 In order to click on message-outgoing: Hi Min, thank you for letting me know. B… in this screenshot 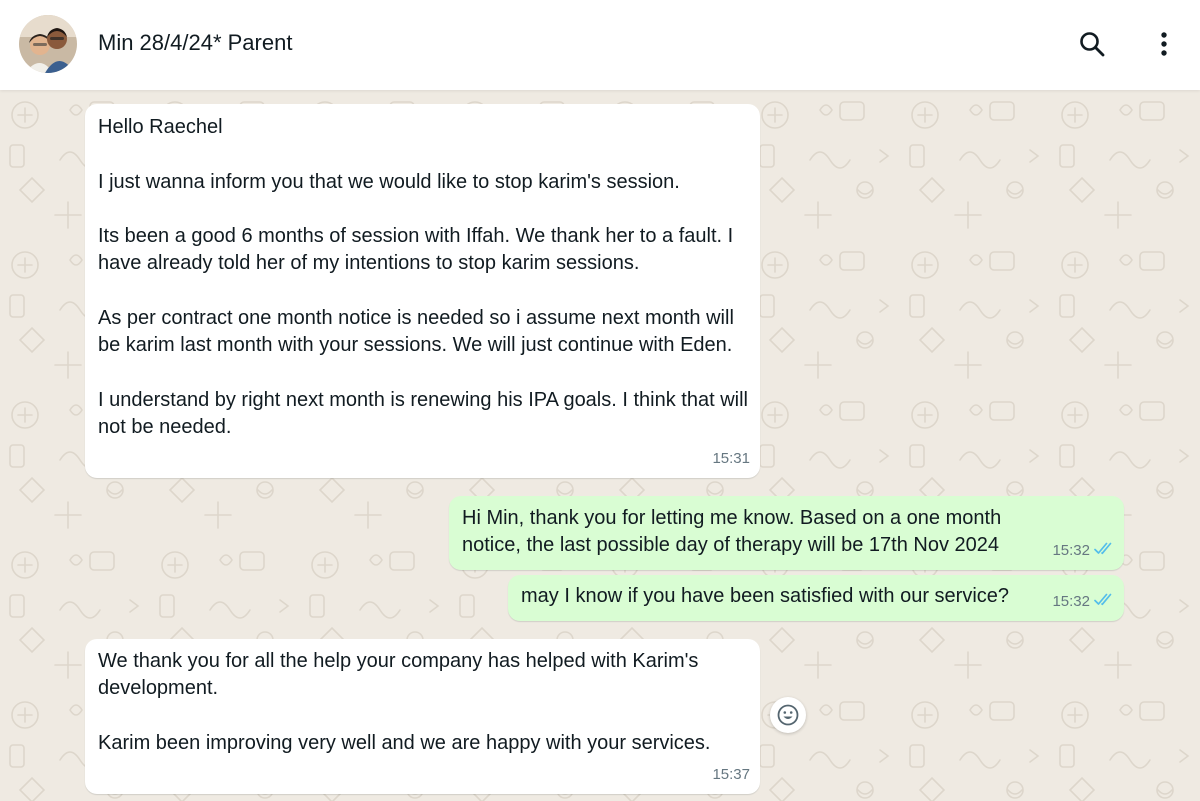, I will do `click(786, 533)`.